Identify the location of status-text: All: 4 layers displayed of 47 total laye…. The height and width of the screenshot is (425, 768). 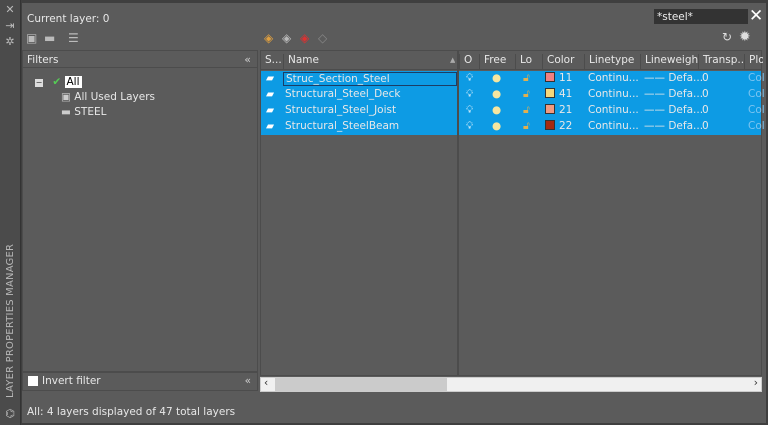
(131, 412).